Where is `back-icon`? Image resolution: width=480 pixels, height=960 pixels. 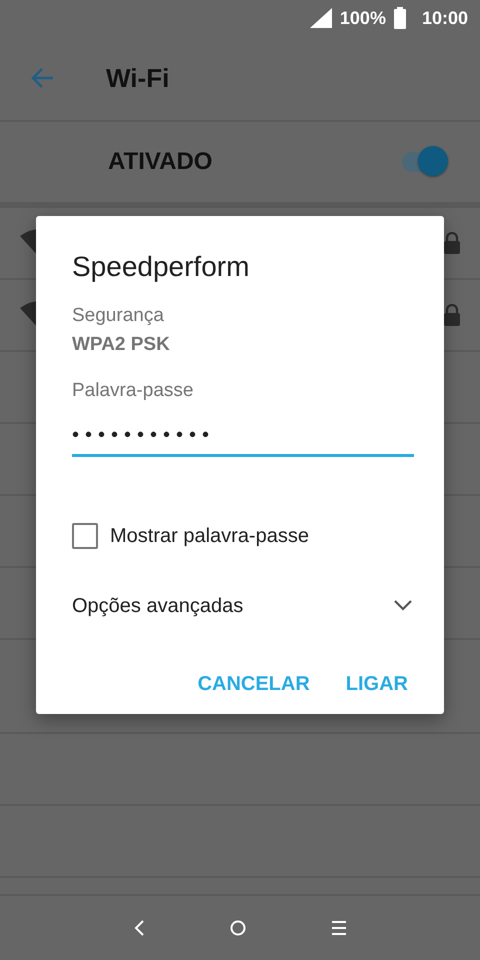
back-icon is located at coordinates (139, 928).